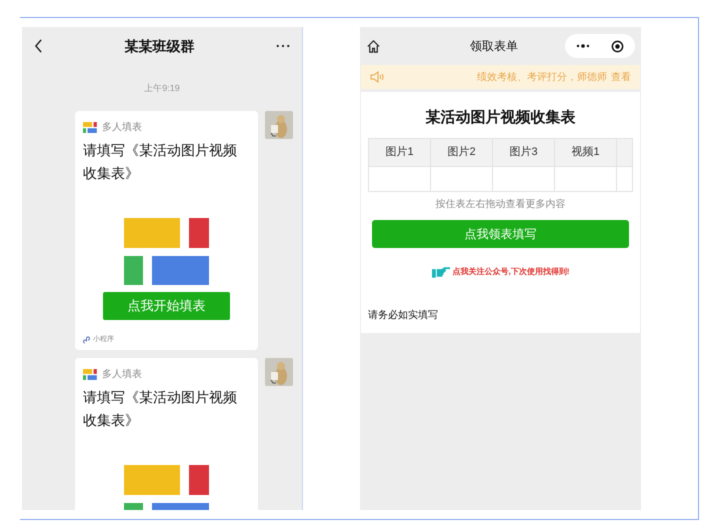 The height and width of the screenshot is (529, 712). Describe the element at coordinates (166, 306) in the screenshot. I see `start-button: 点我开始填表` at that location.